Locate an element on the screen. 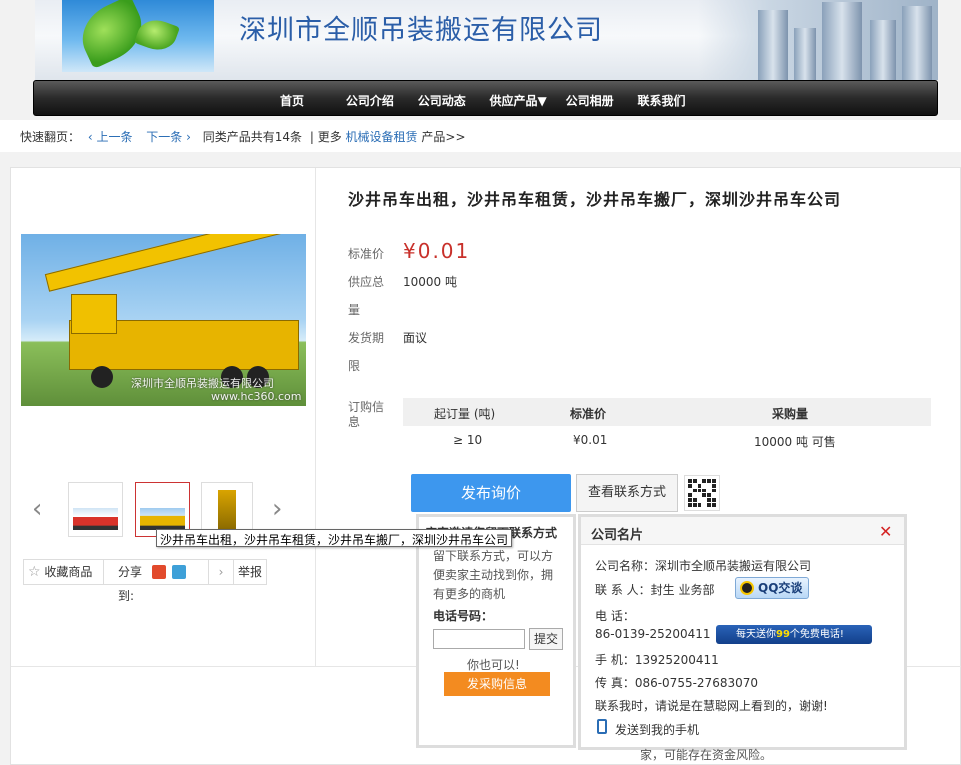 Image resolution: width=961 pixels, height=765 pixels. order-table: 起订量 (吨) 标准价 采购量 ≥ 10 ¥0.01 10000 吨 可售 is located at coordinates (667, 426).